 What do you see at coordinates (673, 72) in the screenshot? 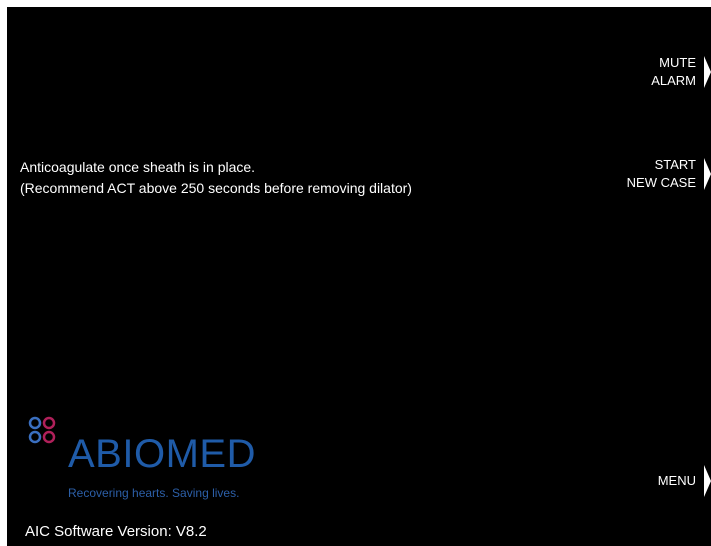
I see `mute-alarm-label: MUTE ALARM` at bounding box center [673, 72].